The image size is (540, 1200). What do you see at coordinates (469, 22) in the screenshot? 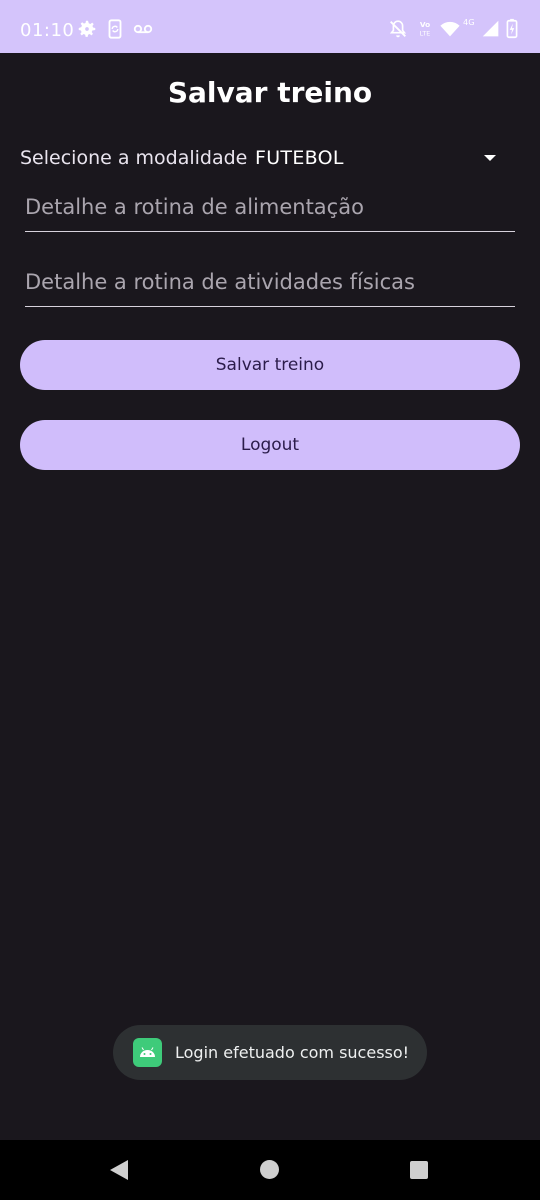
I see `svg-text: 4G` at bounding box center [469, 22].